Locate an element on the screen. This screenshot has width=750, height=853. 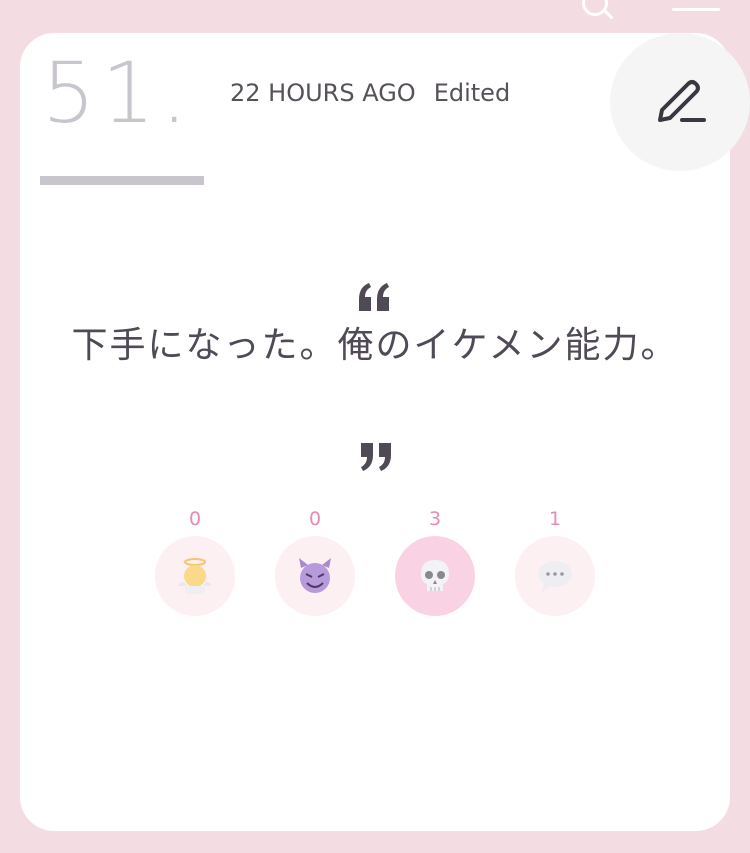
skull-icon is located at coordinates (435, 575).